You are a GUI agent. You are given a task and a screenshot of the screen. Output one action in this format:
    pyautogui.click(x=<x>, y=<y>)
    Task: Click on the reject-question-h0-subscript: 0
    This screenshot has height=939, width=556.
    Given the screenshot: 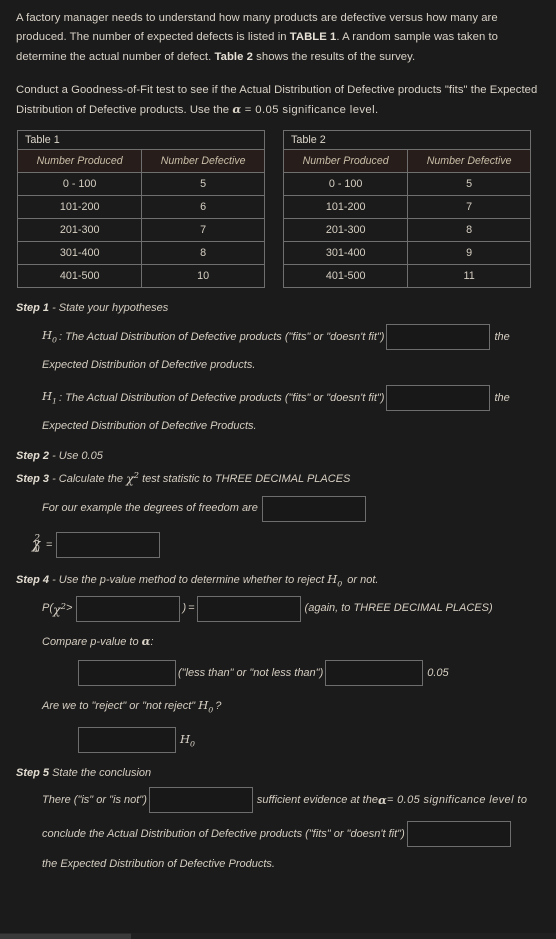 What is the action you would take?
    pyautogui.click(x=211, y=710)
    